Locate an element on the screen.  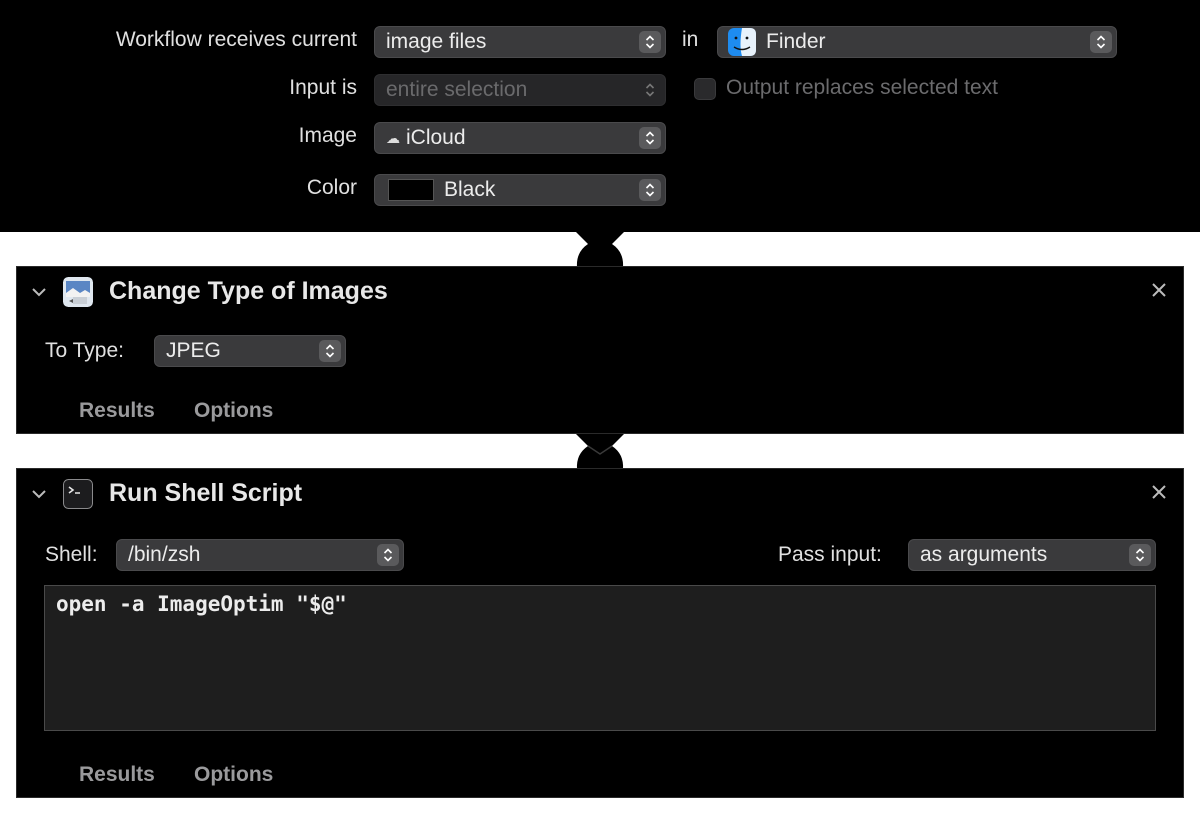
input-is-value: entire selection is located at coordinates (457, 89).